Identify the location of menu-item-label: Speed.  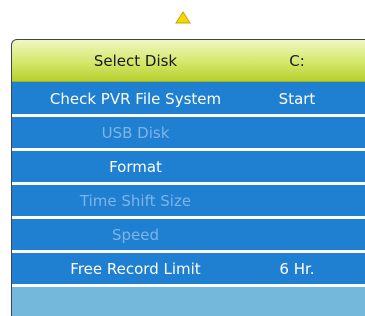
(135, 234).